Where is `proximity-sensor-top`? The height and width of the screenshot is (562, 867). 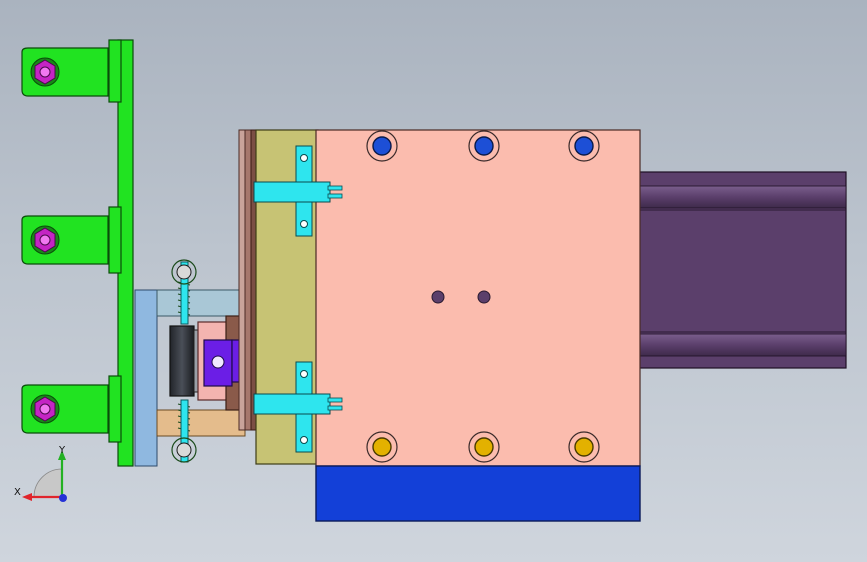 proximity-sensor-top is located at coordinates (65, 72).